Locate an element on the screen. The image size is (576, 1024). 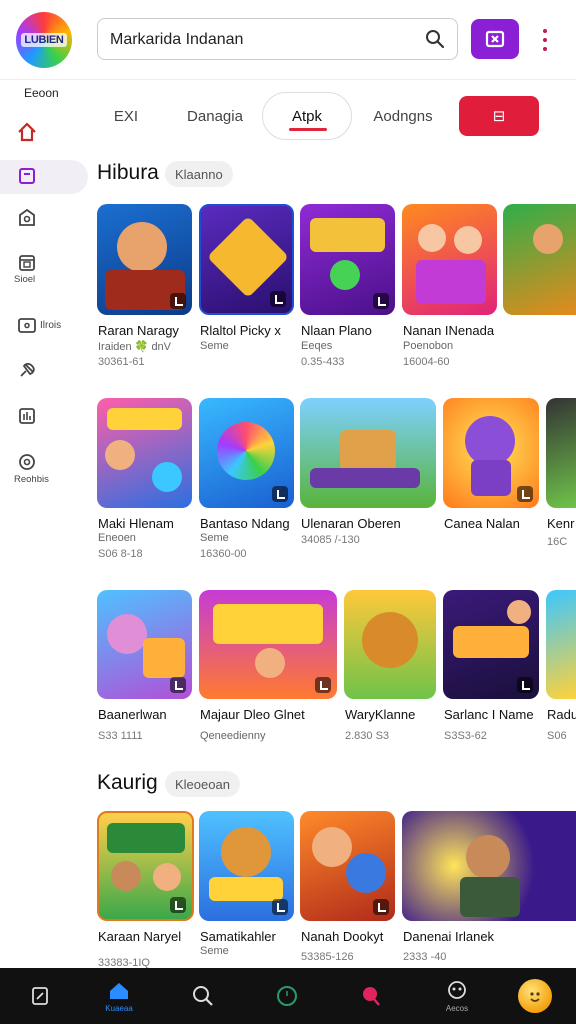
calendar-icon is located at coordinates (27, 263).